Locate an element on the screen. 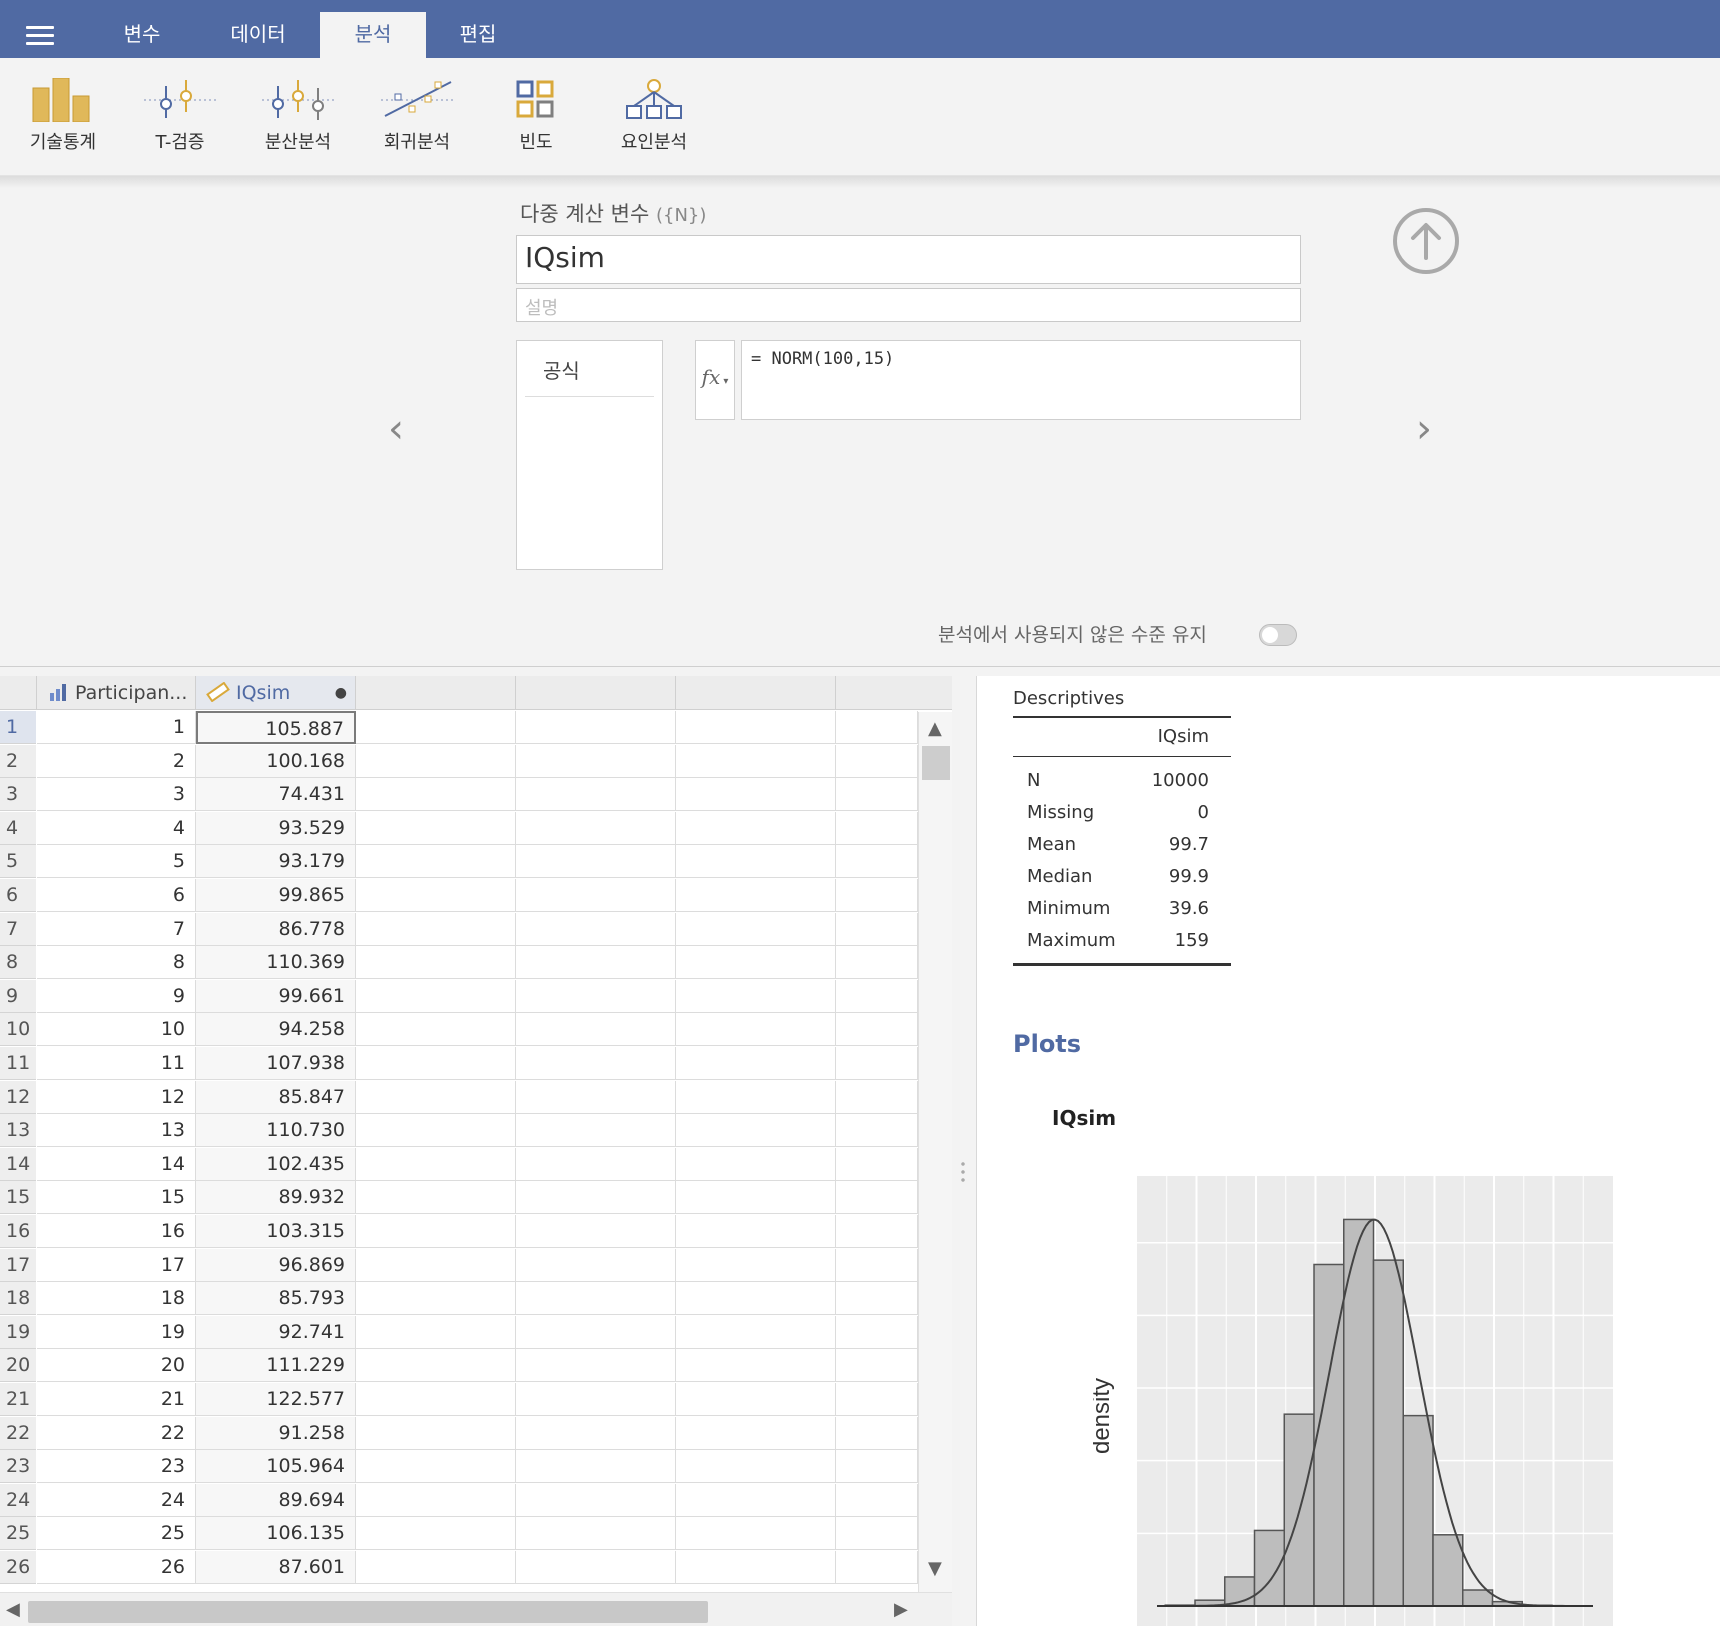  row-number: 6 is located at coordinates (18, 895).